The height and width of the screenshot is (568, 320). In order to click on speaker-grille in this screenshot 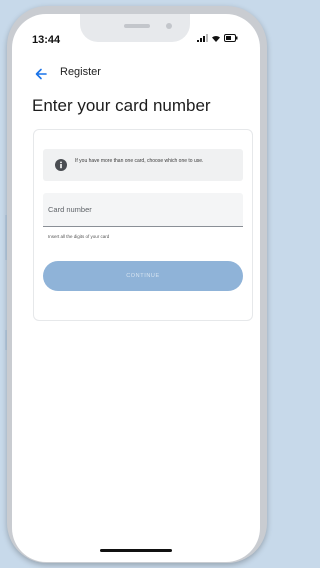, I will do `click(137, 26)`.